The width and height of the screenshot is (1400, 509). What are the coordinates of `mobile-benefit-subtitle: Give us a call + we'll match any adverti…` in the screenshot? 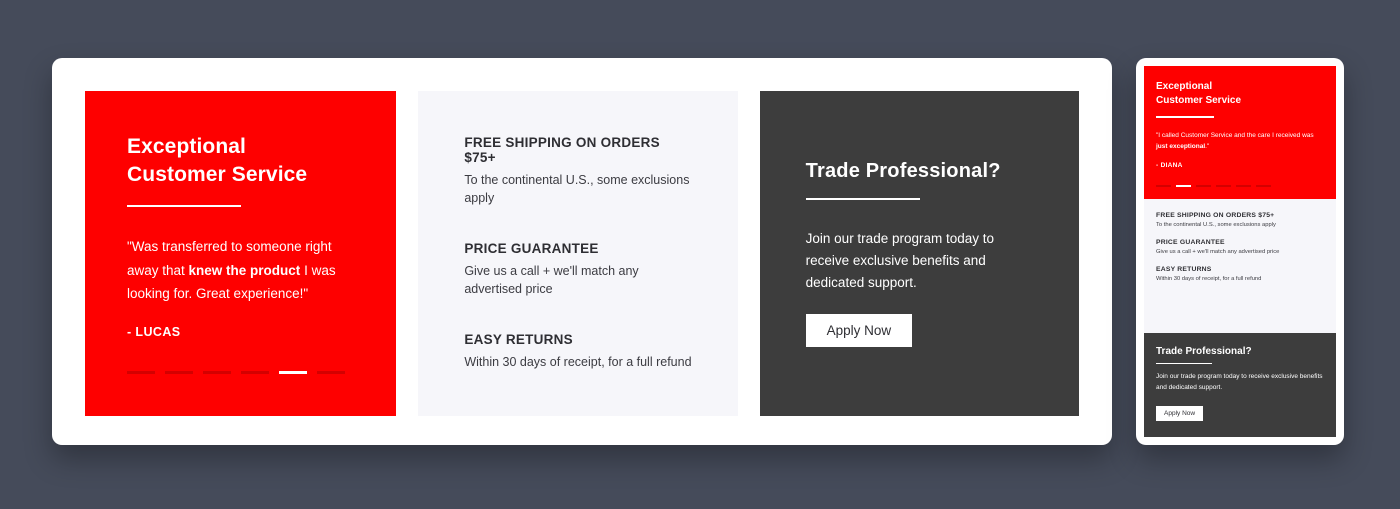 It's located at (1218, 252).